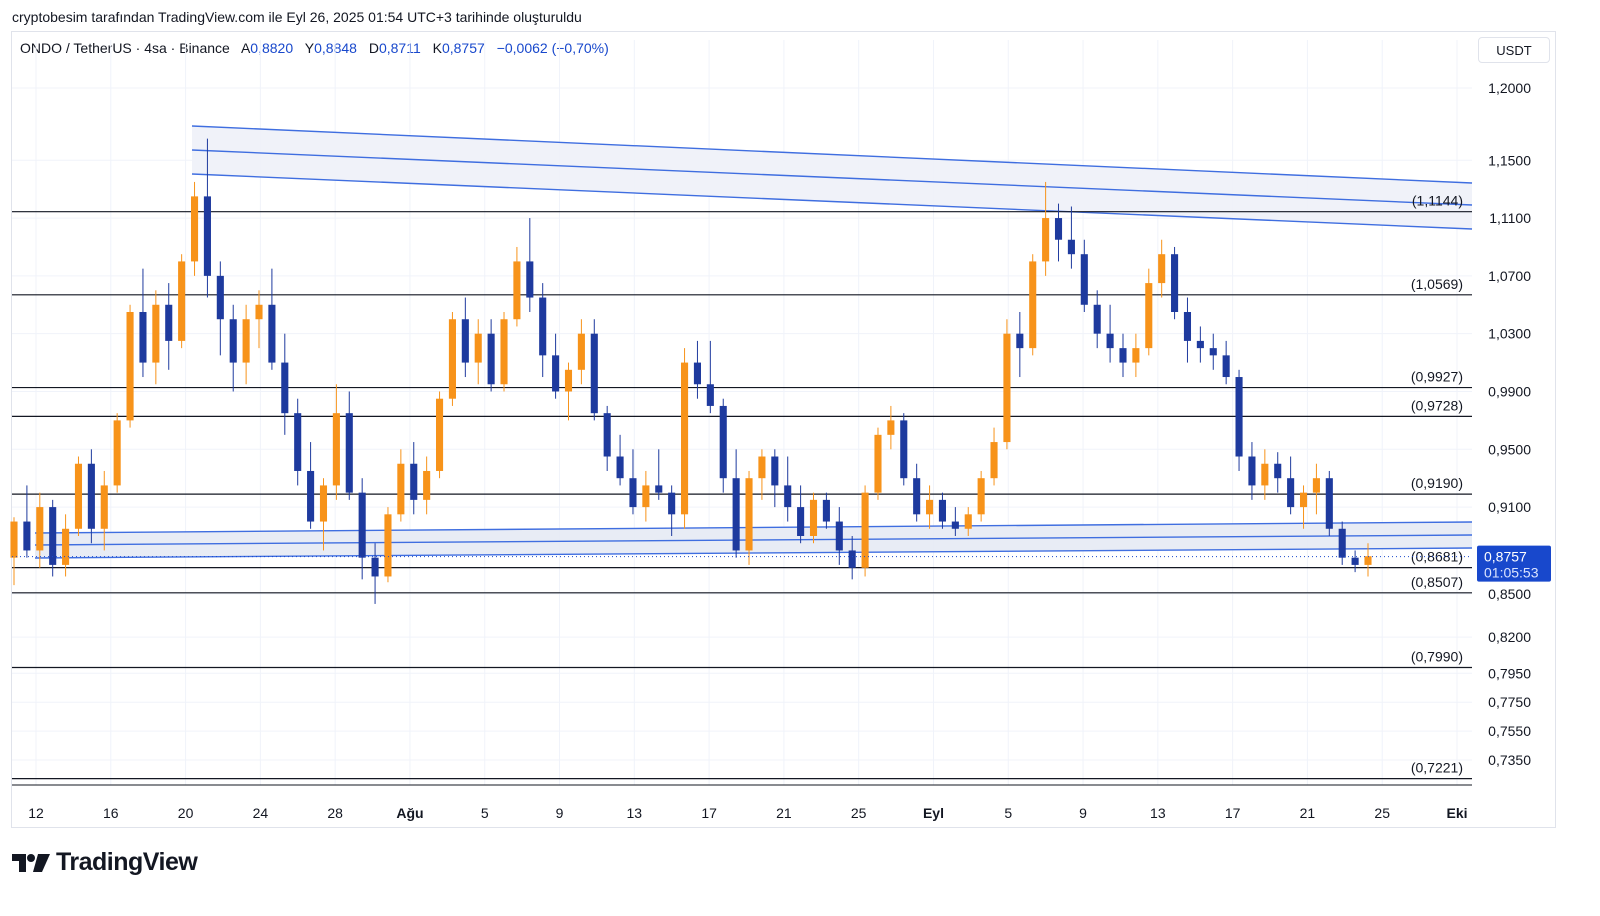 Image resolution: width=1600 pixels, height=916 pixels. Describe the element at coordinates (105, 862) in the screenshot. I see `tradingview-logo: TradingView` at that location.